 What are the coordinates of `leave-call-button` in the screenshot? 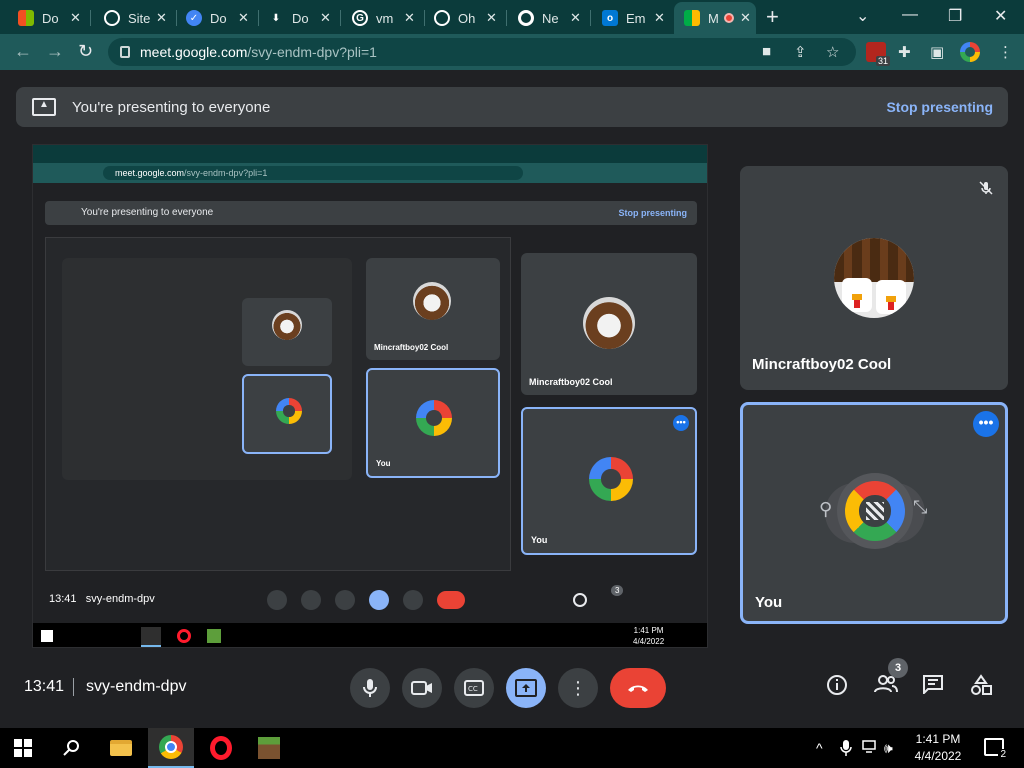 It's located at (638, 688).